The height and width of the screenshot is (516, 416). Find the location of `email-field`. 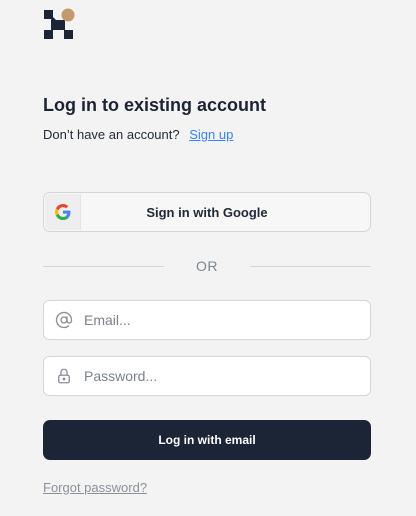

email-field is located at coordinates (207, 320).